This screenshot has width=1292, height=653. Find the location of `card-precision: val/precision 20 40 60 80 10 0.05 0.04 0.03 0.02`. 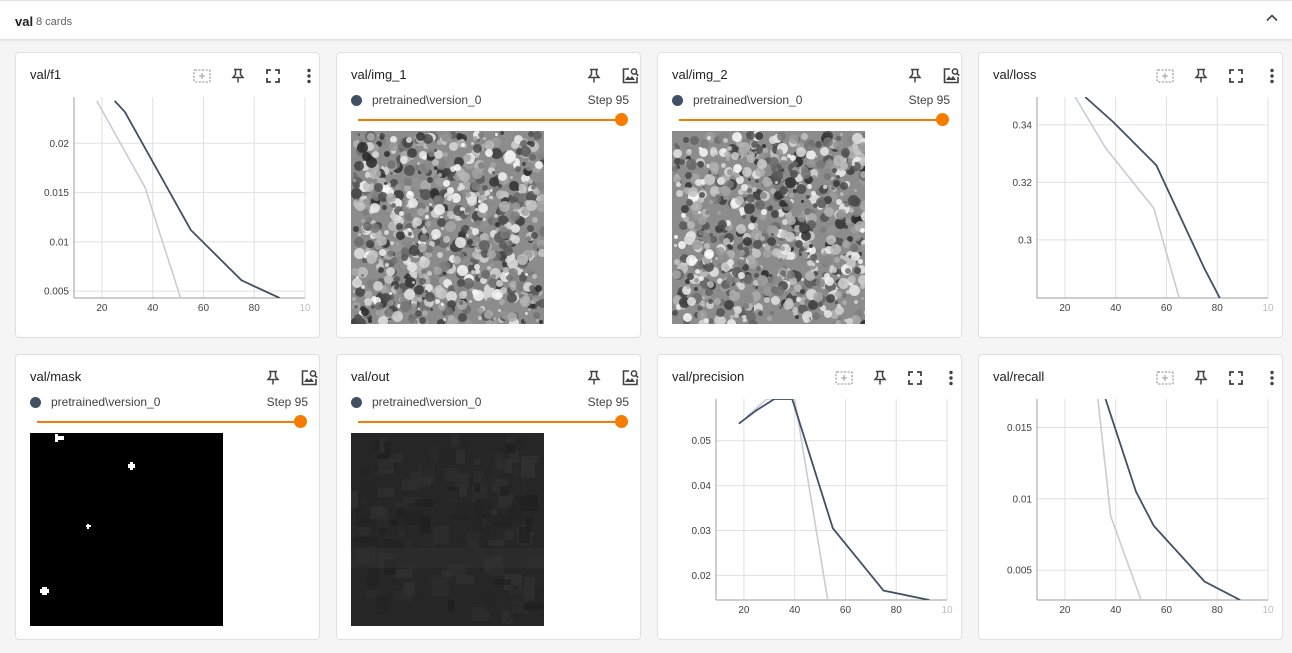

card-precision: val/precision 20 40 60 80 10 0.05 0.04 0.03 0.02 is located at coordinates (809, 497).